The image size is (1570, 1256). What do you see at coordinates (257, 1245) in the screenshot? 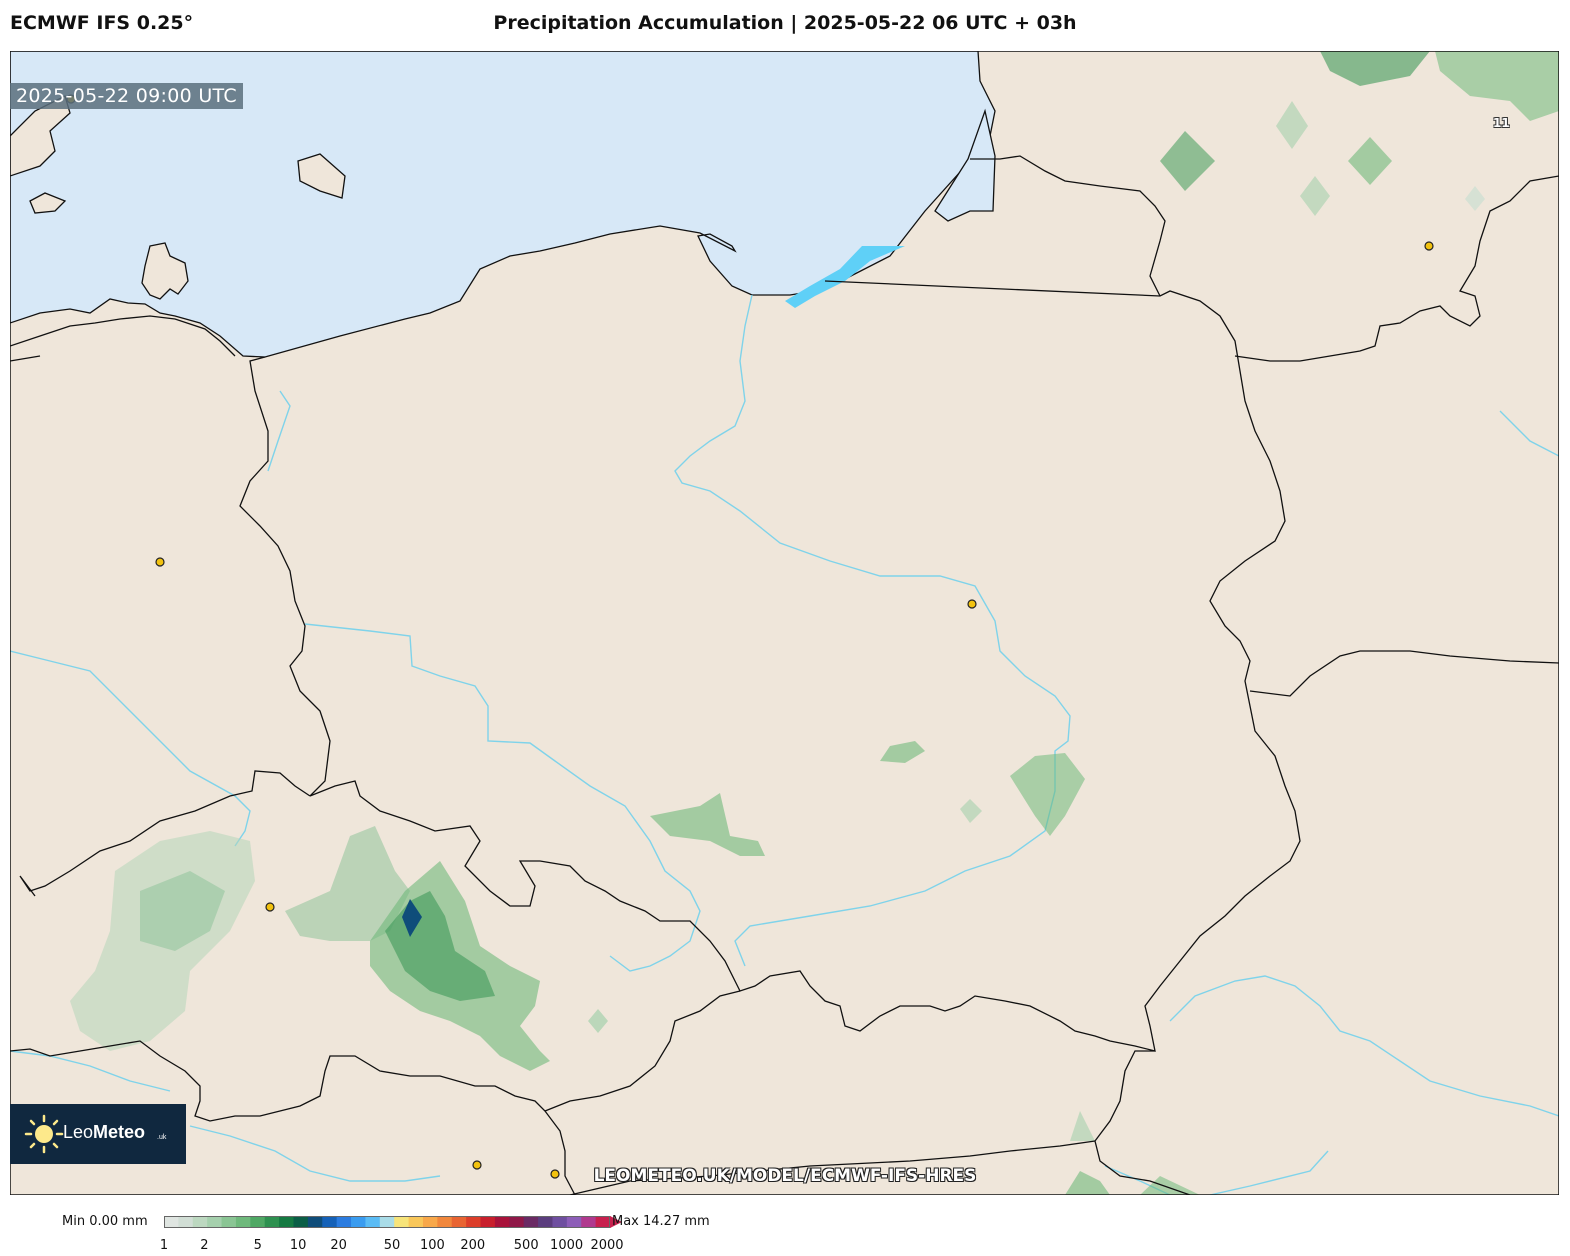
I see `colorbar-tick-label: 5` at bounding box center [257, 1245].